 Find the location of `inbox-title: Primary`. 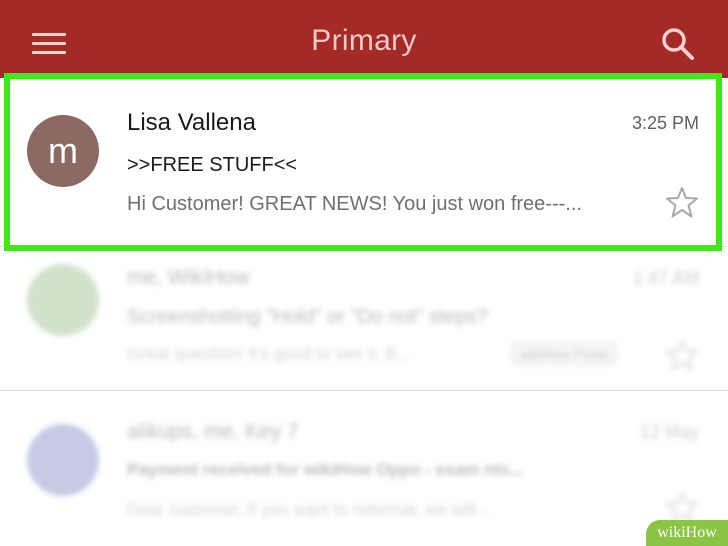

inbox-title: Primary is located at coordinates (364, 40).